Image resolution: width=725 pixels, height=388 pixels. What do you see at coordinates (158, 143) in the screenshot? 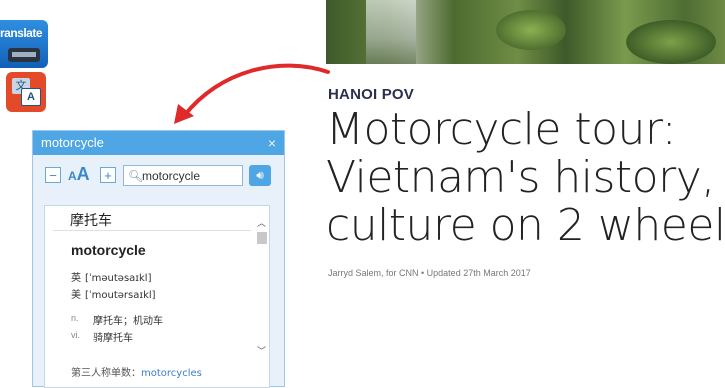
I see `popup-header: motorcycle ×` at bounding box center [158, 143].